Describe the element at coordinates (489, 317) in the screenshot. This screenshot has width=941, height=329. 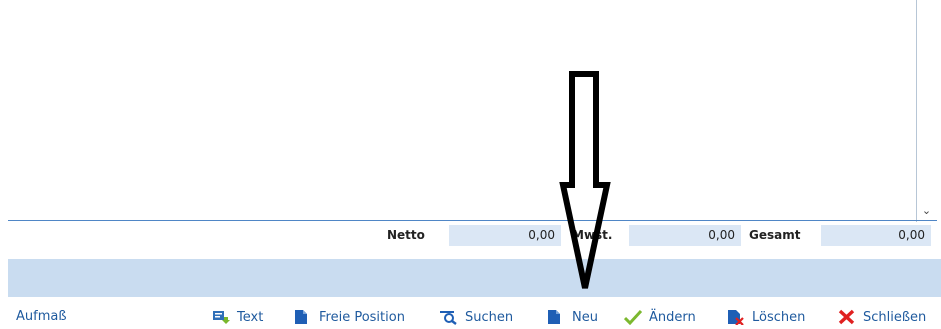
I see `suchen-label: Suchen` at that location.